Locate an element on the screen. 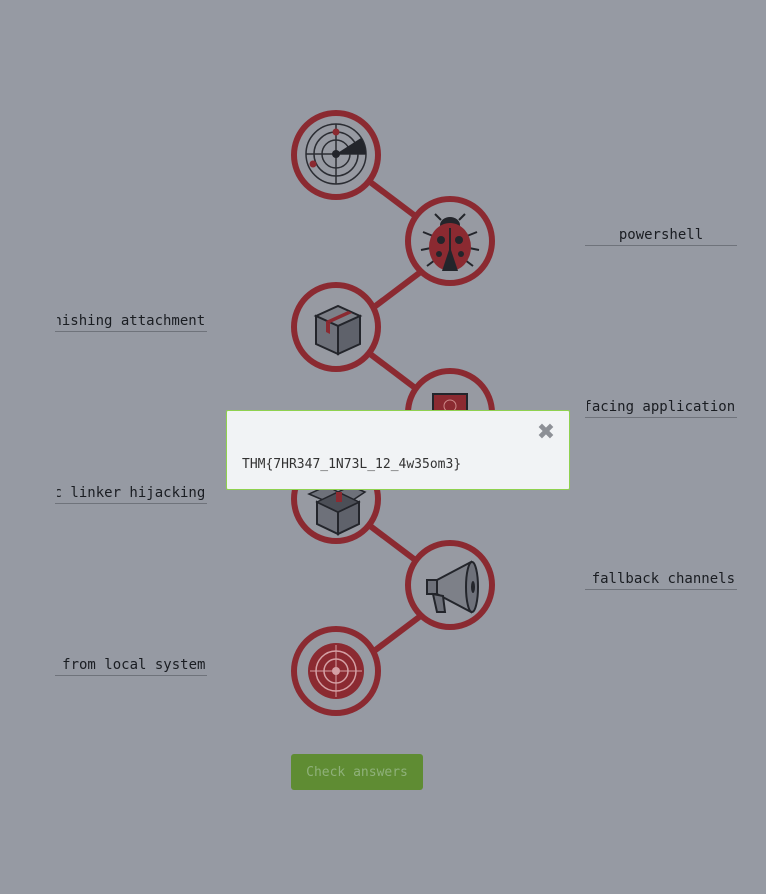 Image resolution: width=766 pixels, height=894 pixels. flag-text: THM{7HR347_1N73L_12_4w35om3} is located at coordinates (352, 464).